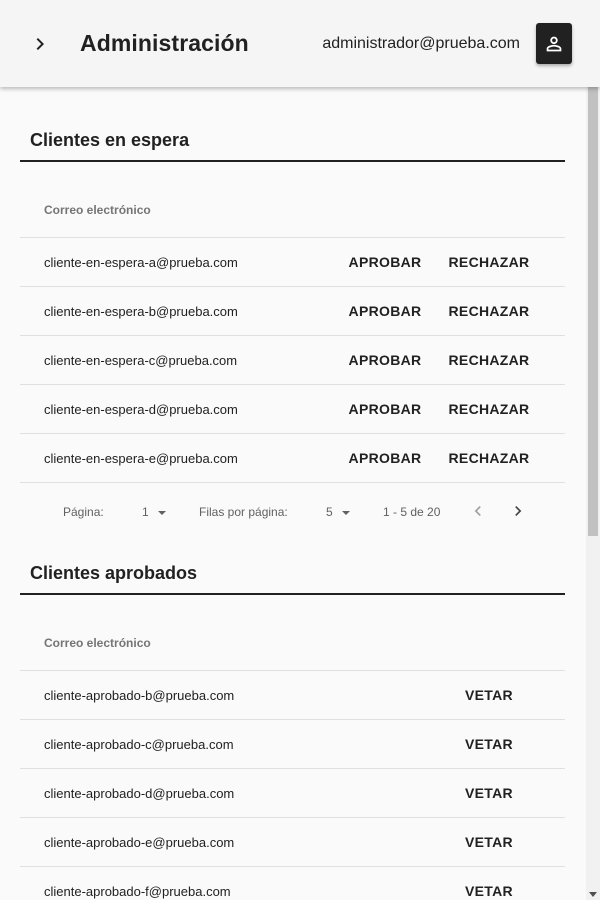 The image size is (600, 900). Describe the element at coordinates (329, 512) in the screenshot. I see `rows-per-page-value: 5` at that location.